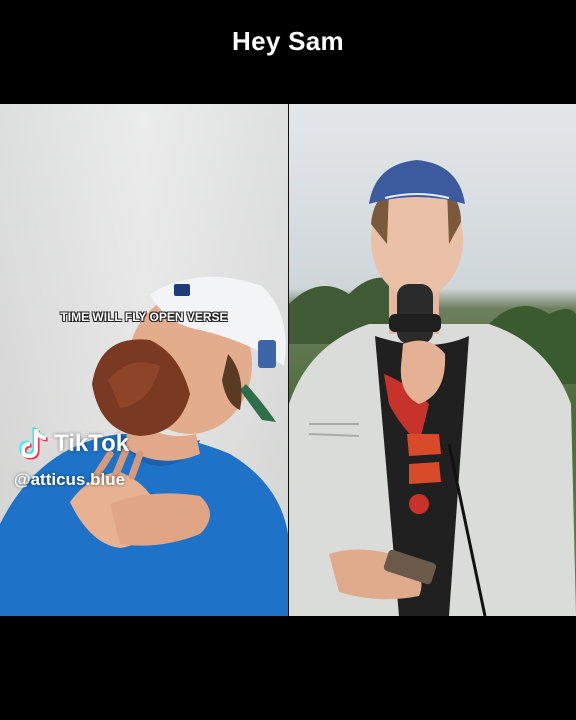  I want to click on video-caption: TIME WILL FLY OPEN VERSE, so click(144, 317).